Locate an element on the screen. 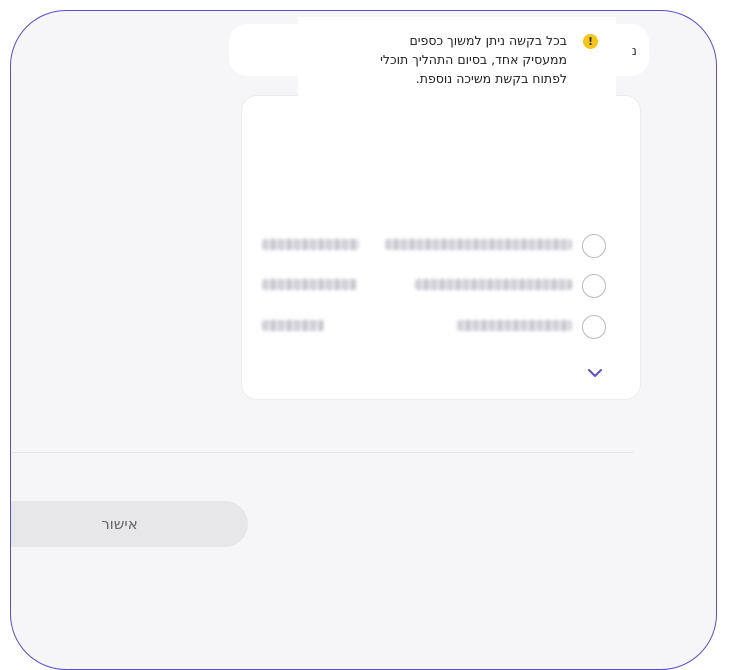 This screenshot has width=729, height=670. tooltip-line: בכל בקשה ניתן למשוך כספים is located at coordinates (488, 40).